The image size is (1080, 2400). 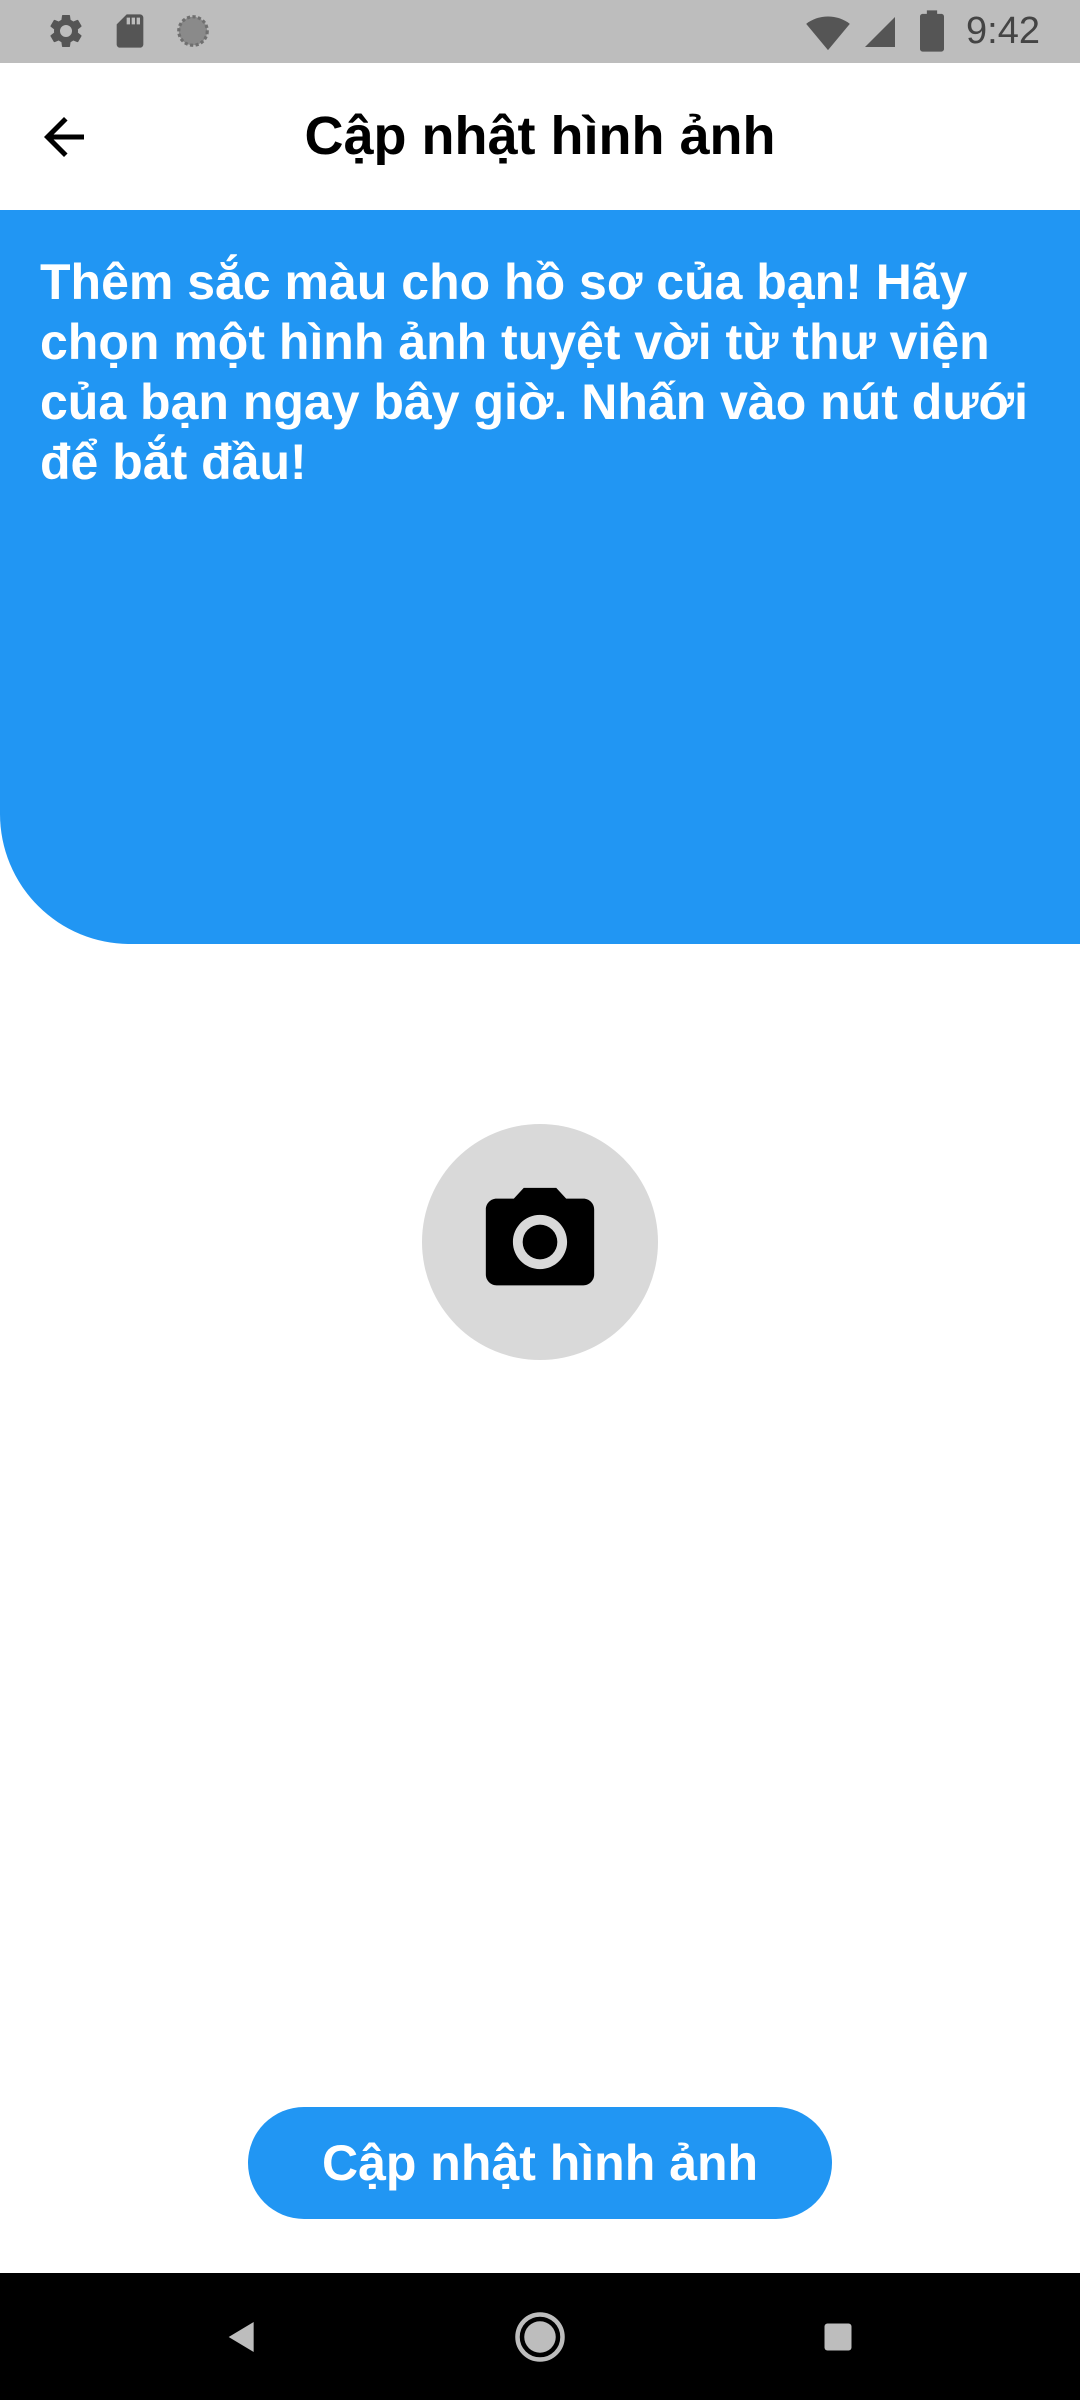 I want to click on battery-icon, so click(x=932, y=33).